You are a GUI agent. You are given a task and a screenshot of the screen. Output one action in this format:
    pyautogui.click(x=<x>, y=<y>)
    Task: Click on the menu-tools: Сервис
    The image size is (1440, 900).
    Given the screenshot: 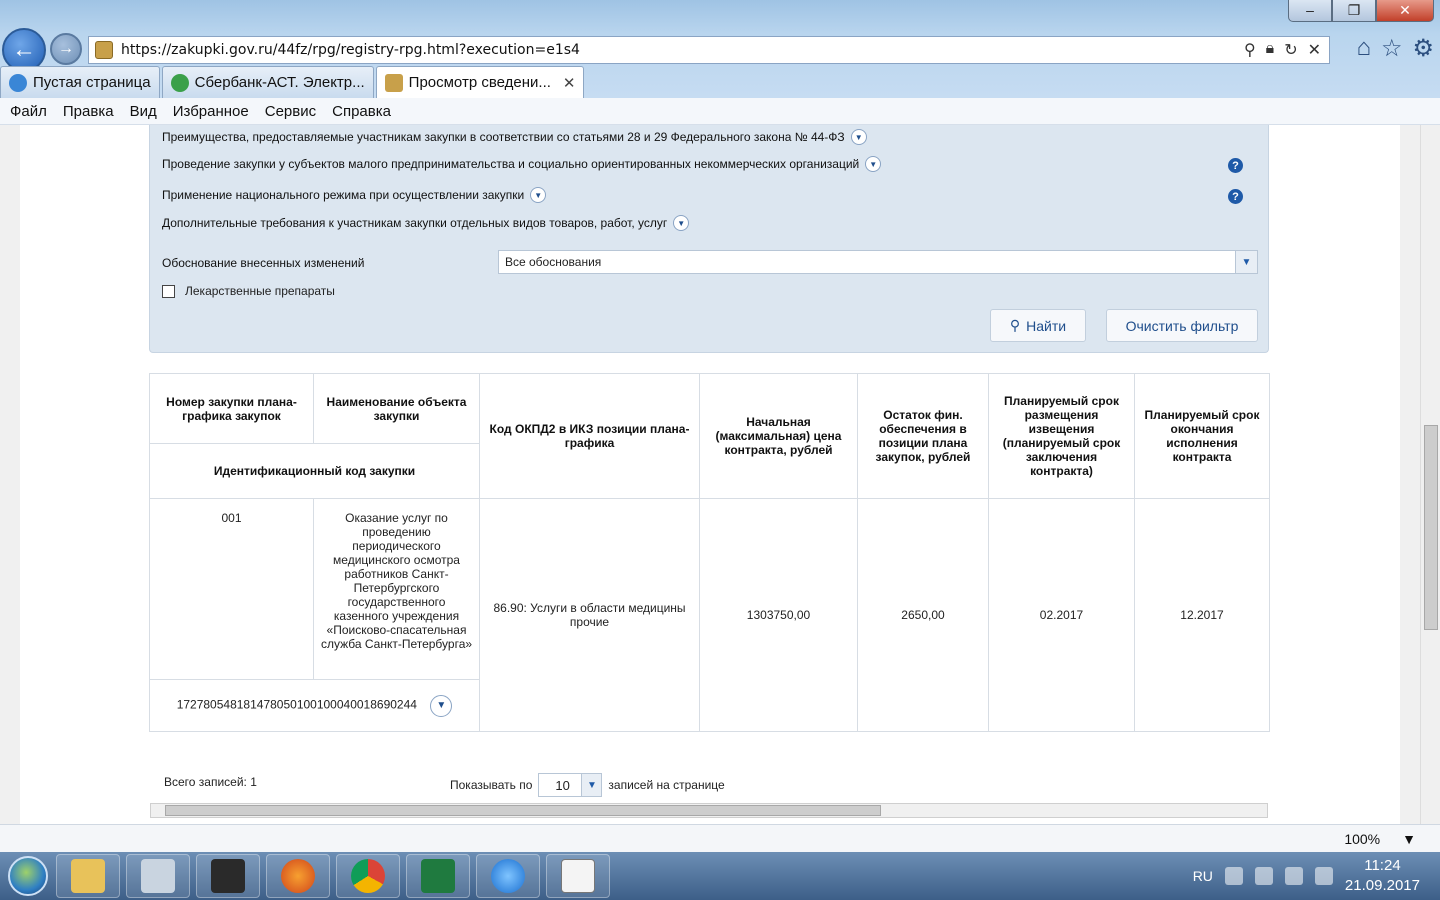 What is the action you would take?
    pyautogui.click(x=290, y=111)
    